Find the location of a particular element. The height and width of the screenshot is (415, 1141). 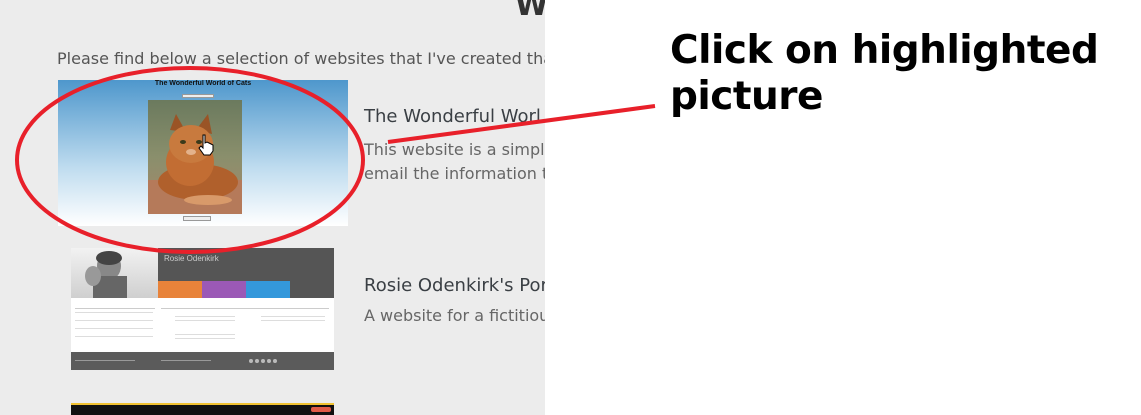

annotation-line-1: Click on highlighted is located at coordinates (884, 50).